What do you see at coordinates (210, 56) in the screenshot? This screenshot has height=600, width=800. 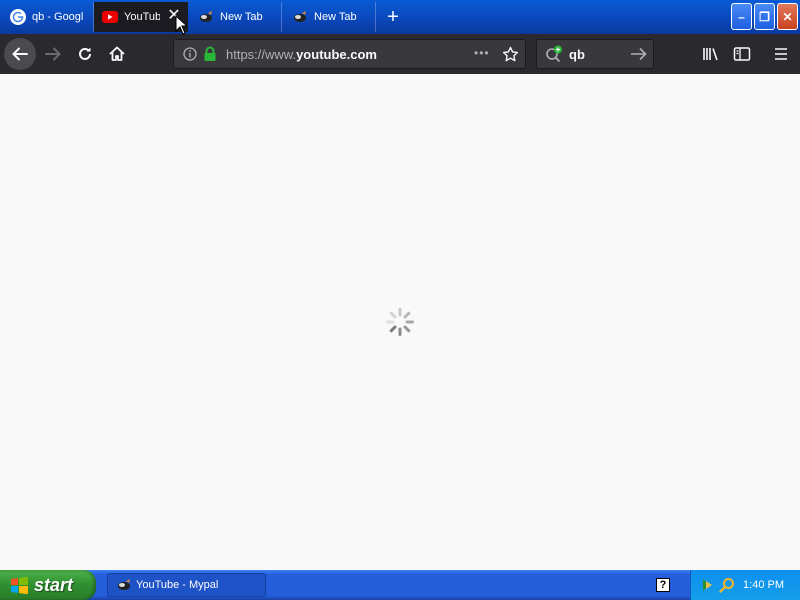 I see `lock-icon` at bounding box center [210, 56].